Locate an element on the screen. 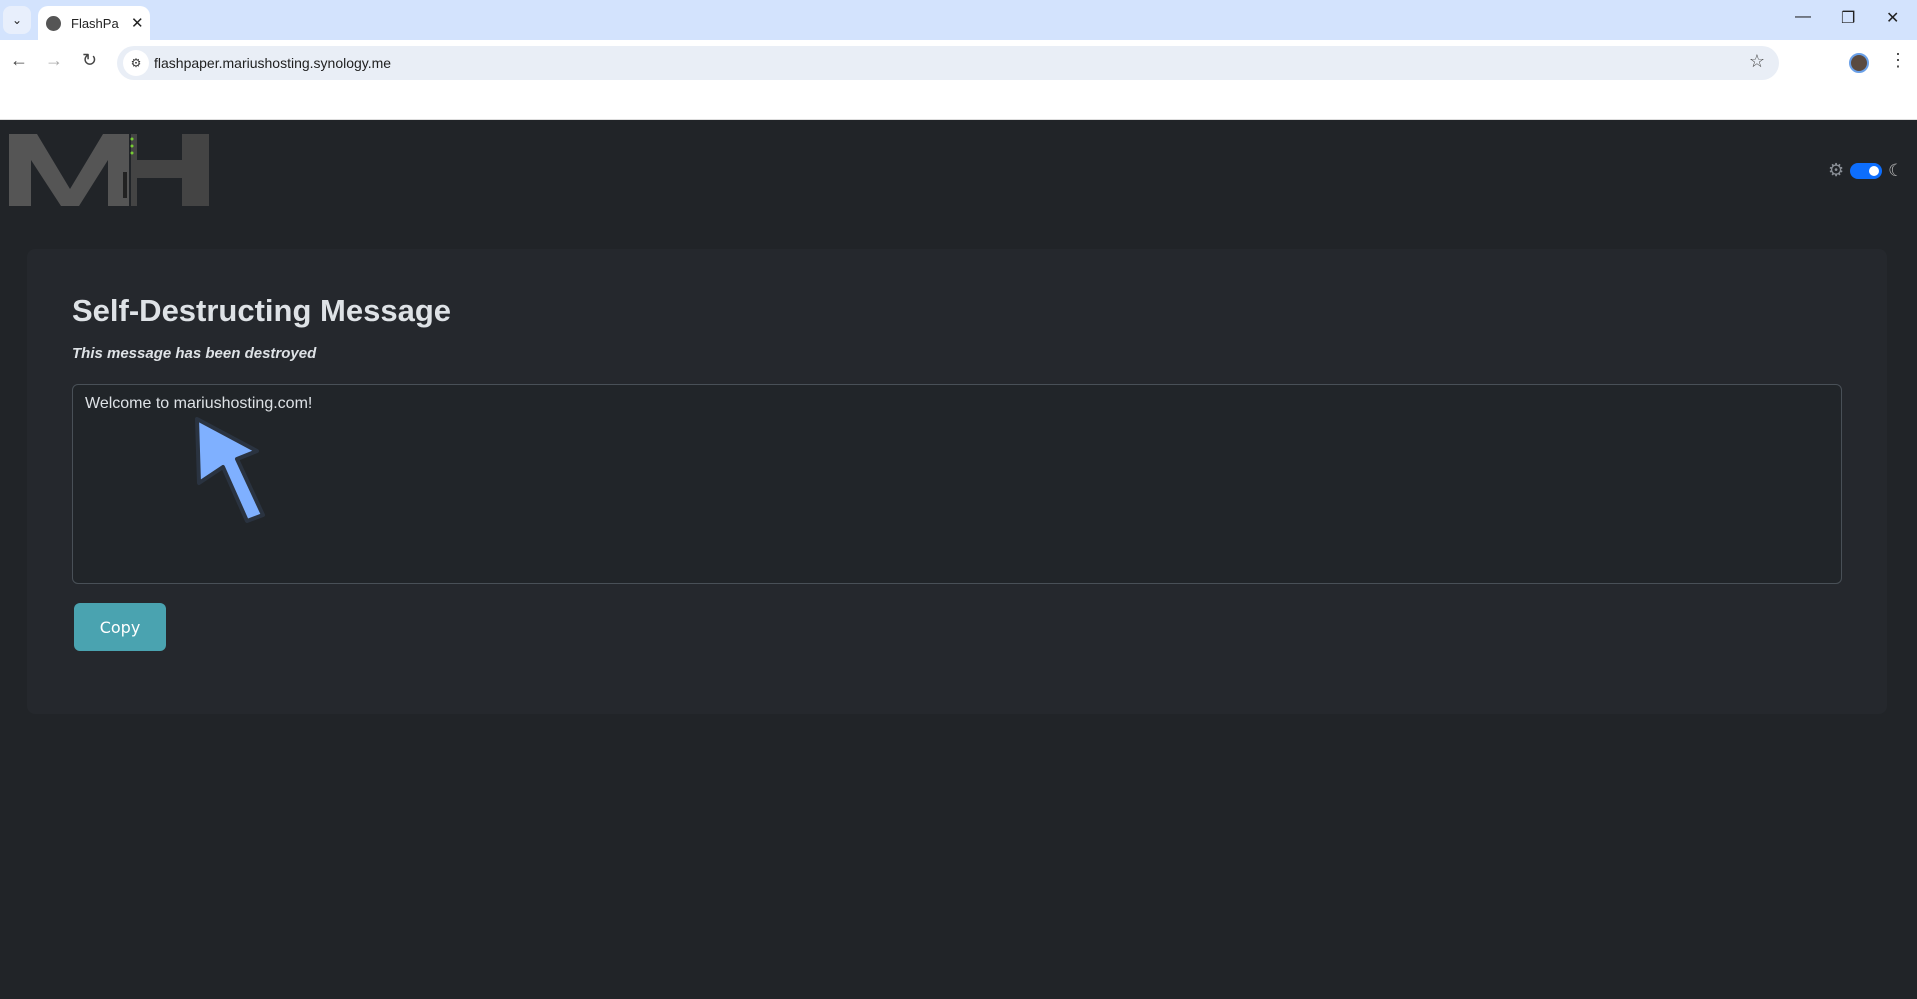 This screenshot has height=999, width=1917. theme-toggle-group: ⚙ ☾ is located at coordinates (1865, 170).